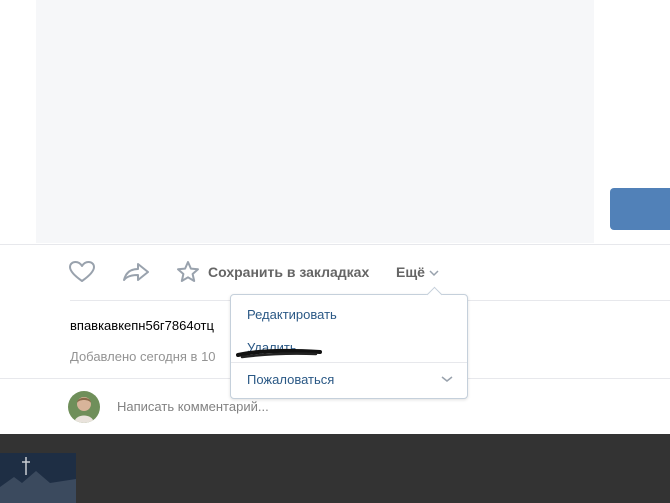 The image size is (670, 503). Describe the element at coordinates (38, 478) in the screenshot. I see `thumbnail-image` at that location.